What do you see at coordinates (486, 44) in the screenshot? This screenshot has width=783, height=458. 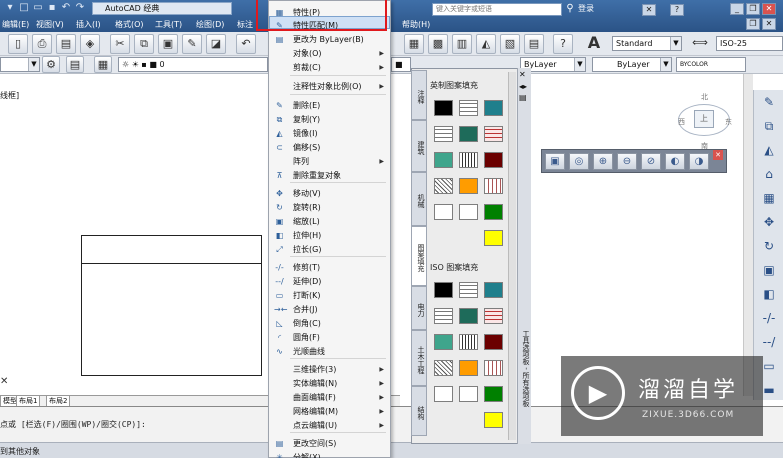 I see `sheet-set-icon: ◭` at bounding box center [486, 44].